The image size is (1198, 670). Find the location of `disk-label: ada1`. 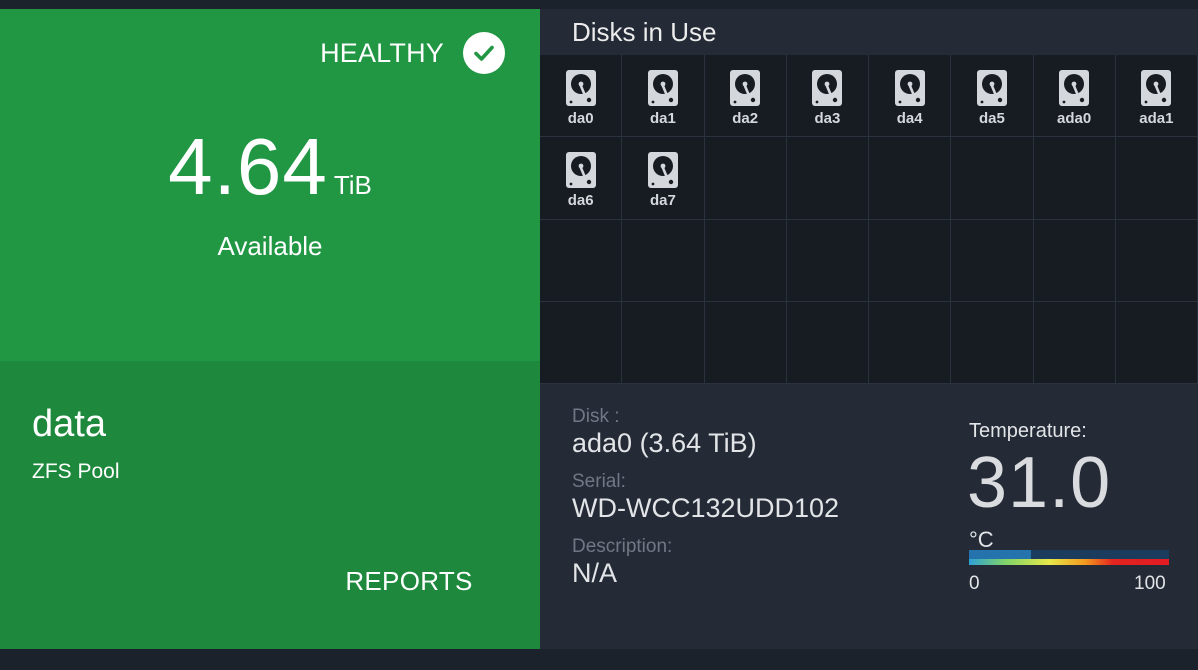

disk-label: ada1 is located at coordinates (1156, 118).